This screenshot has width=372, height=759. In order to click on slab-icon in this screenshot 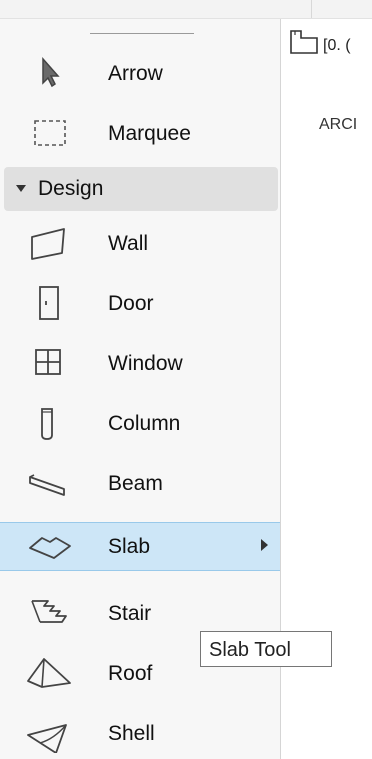, I will do `click(50, 546)`.